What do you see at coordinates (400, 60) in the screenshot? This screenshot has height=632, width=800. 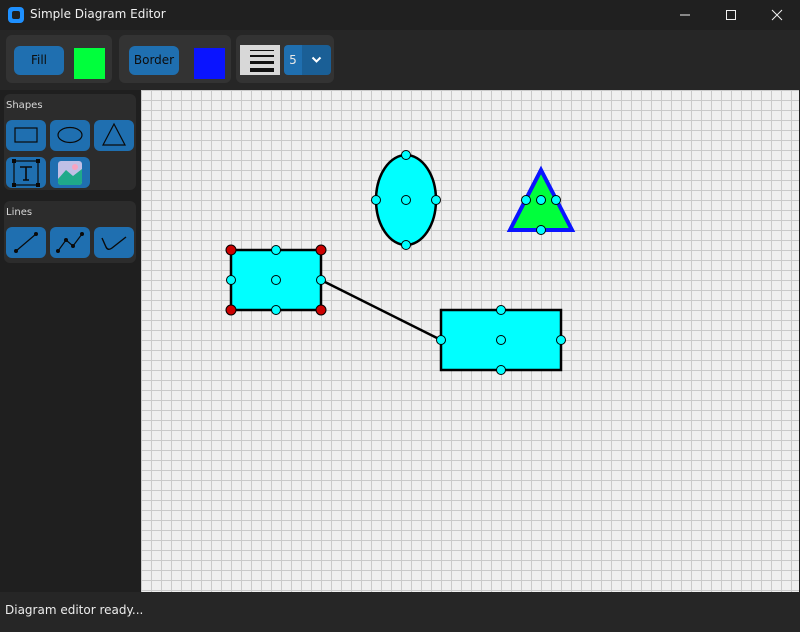 I see `toolbar: Fill Border` at bounding box center [400, 60].